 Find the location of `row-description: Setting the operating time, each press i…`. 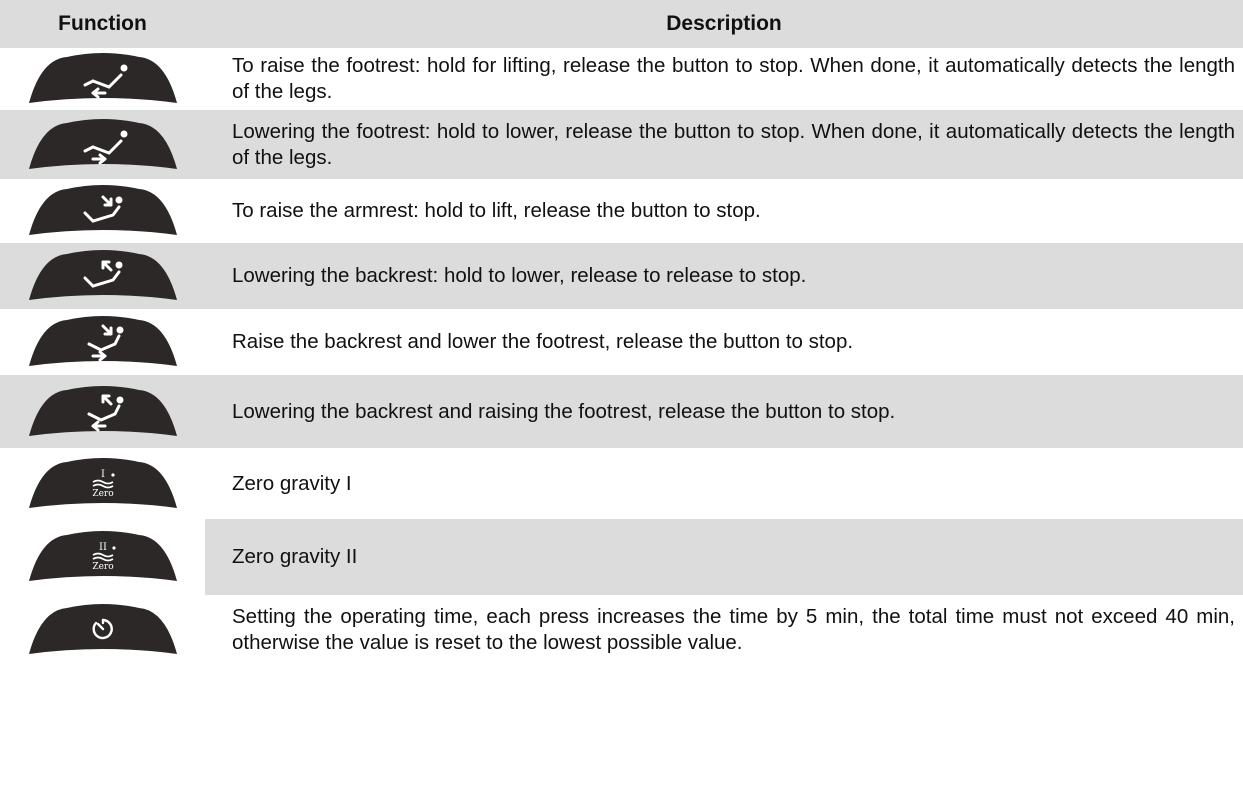

row-description: Setting the operating time, each press i… is located at coordinates (733, 629).